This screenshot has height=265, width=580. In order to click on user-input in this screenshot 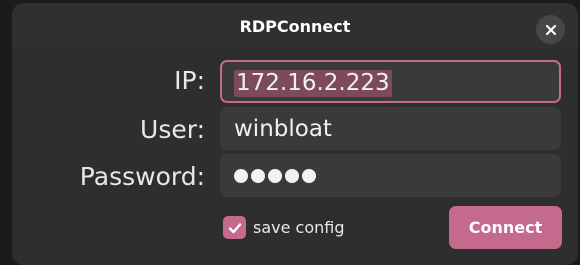, I will do `click(390, 128)`.